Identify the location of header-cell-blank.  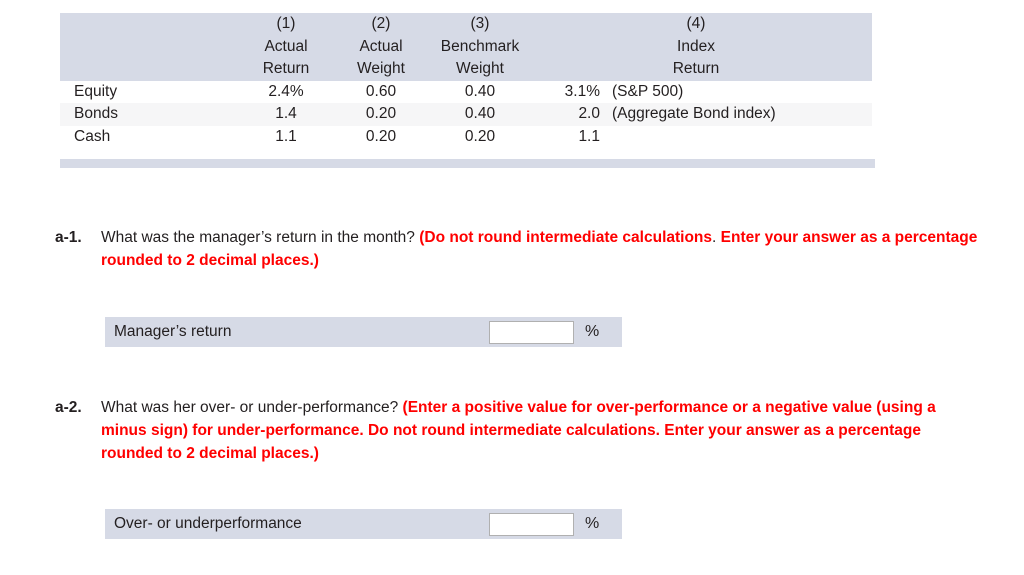
(147, 47).